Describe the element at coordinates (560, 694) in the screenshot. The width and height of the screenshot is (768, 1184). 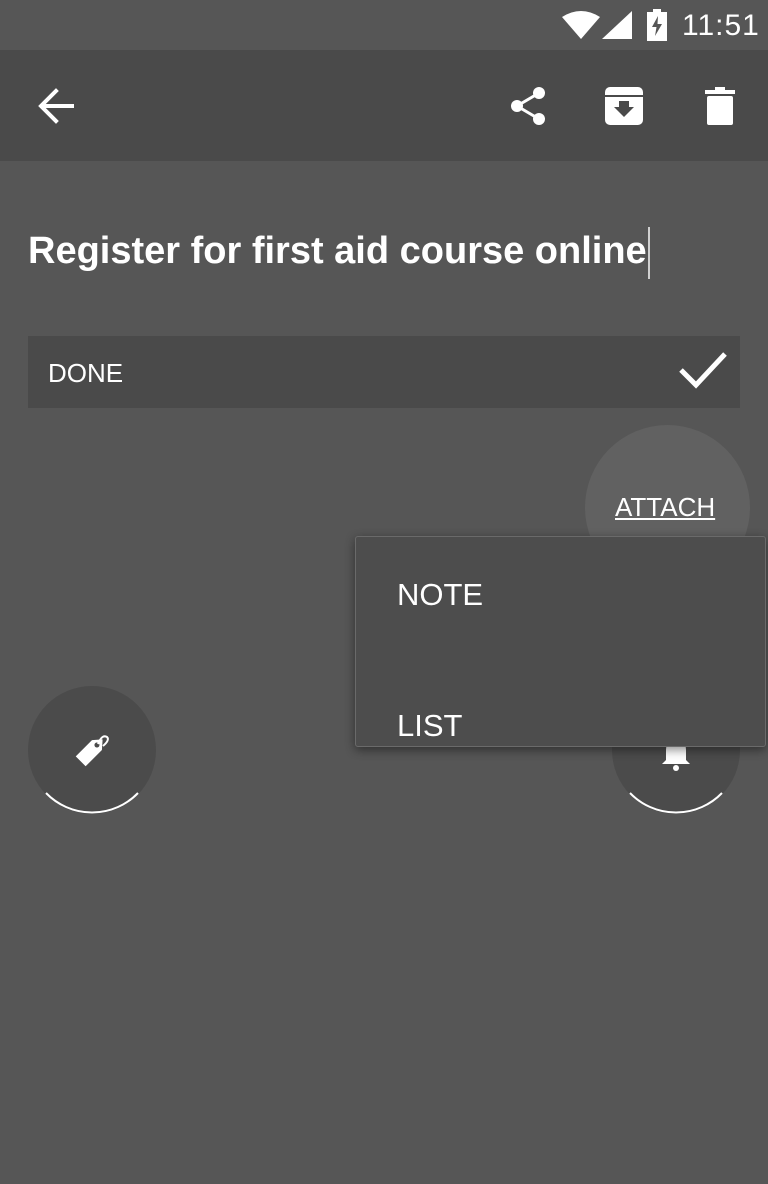
I see `menu-item-list: LIST` at that location.